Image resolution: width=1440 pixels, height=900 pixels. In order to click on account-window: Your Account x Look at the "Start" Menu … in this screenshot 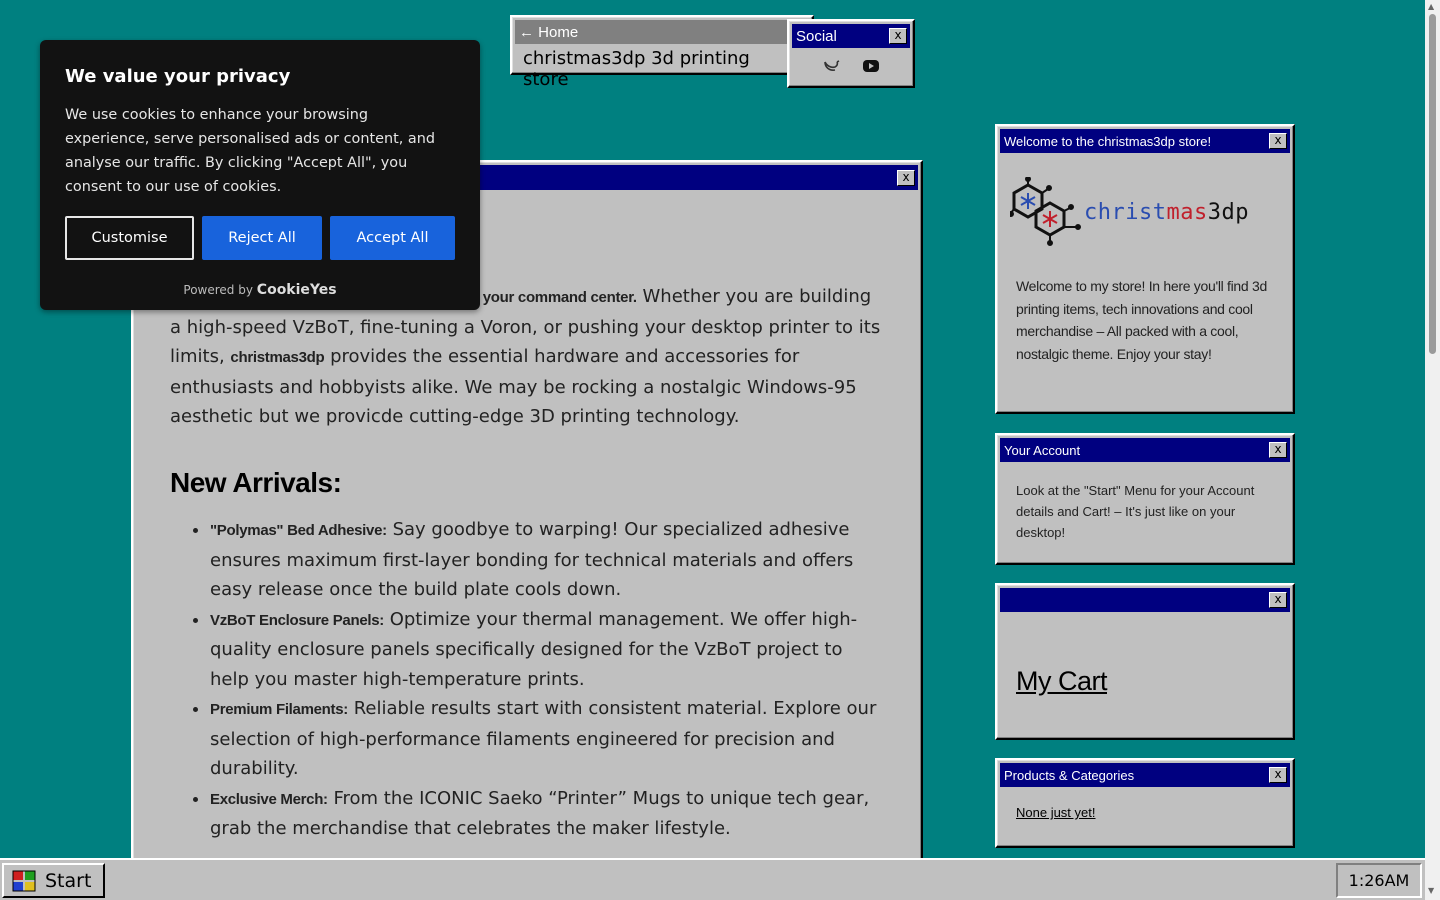, I will do `click(1145, 499)`.